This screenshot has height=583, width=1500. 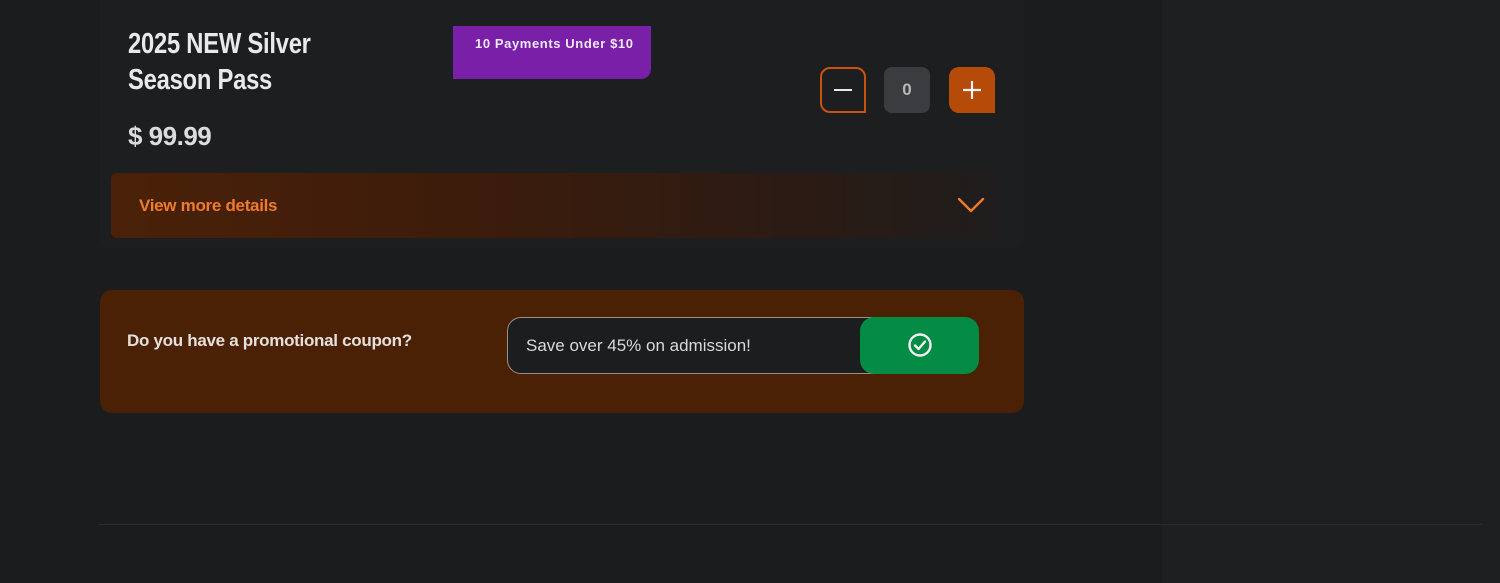 I want to click on view-details-label: View more details, so click(x=208, y=205).